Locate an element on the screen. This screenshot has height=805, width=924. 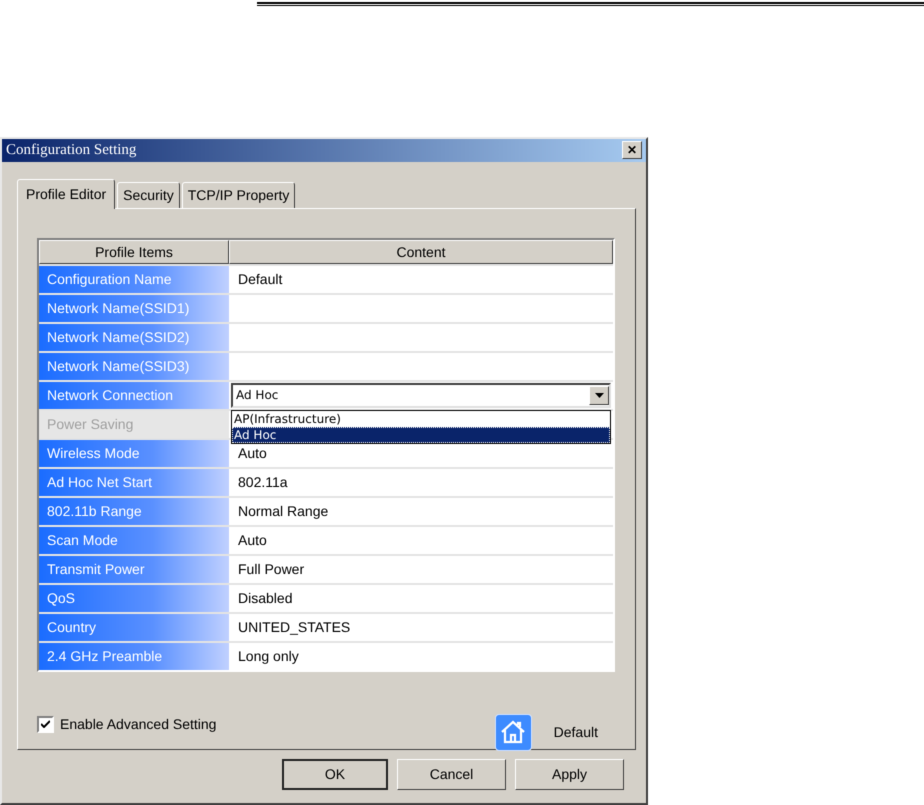
column-header: Content is located at coordinates (421, 252).